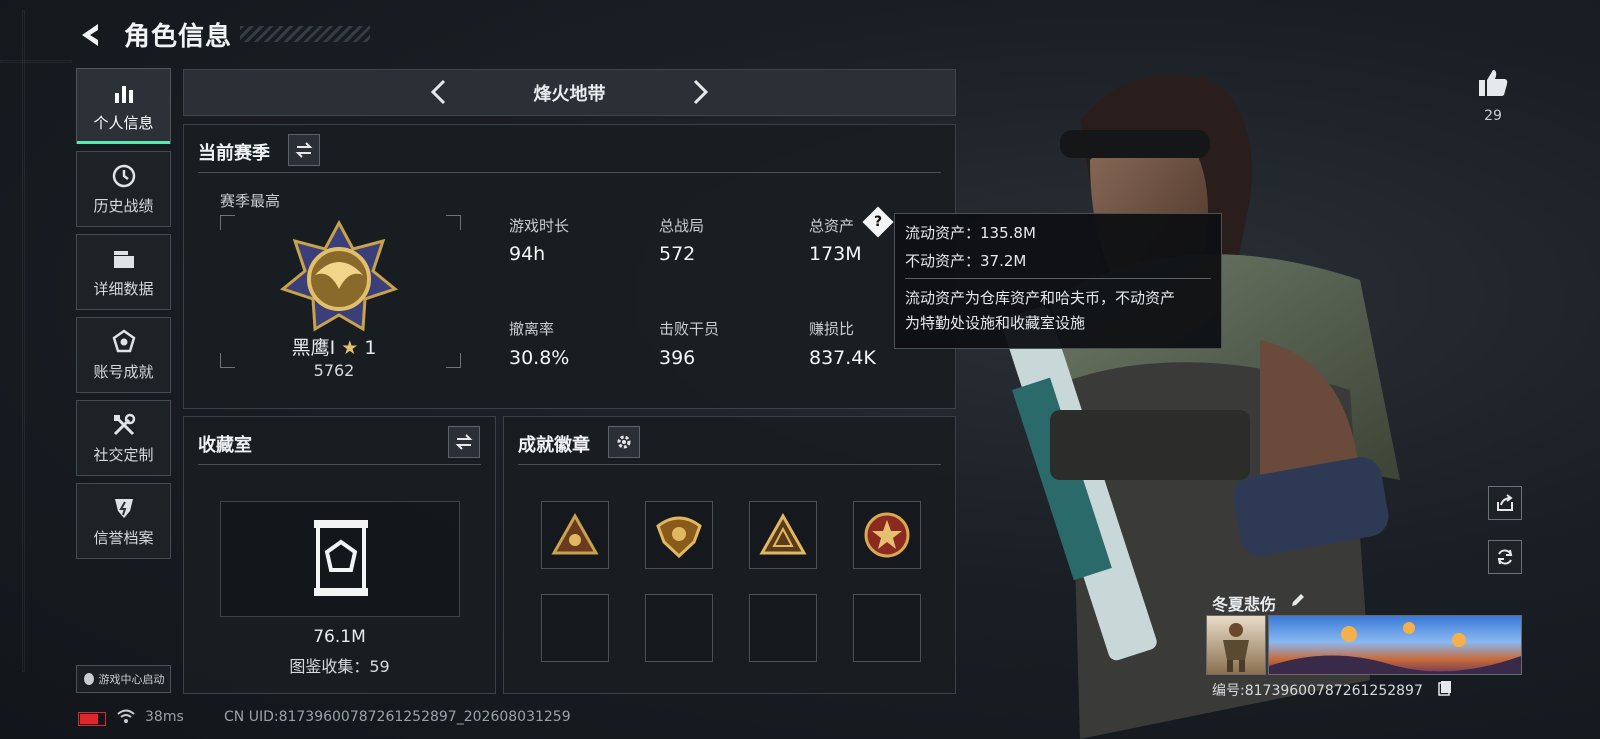  What do you see at coordinates (88, 679) in the screenshot?
I see `penguin-icon` at bounding box center [88, 679].